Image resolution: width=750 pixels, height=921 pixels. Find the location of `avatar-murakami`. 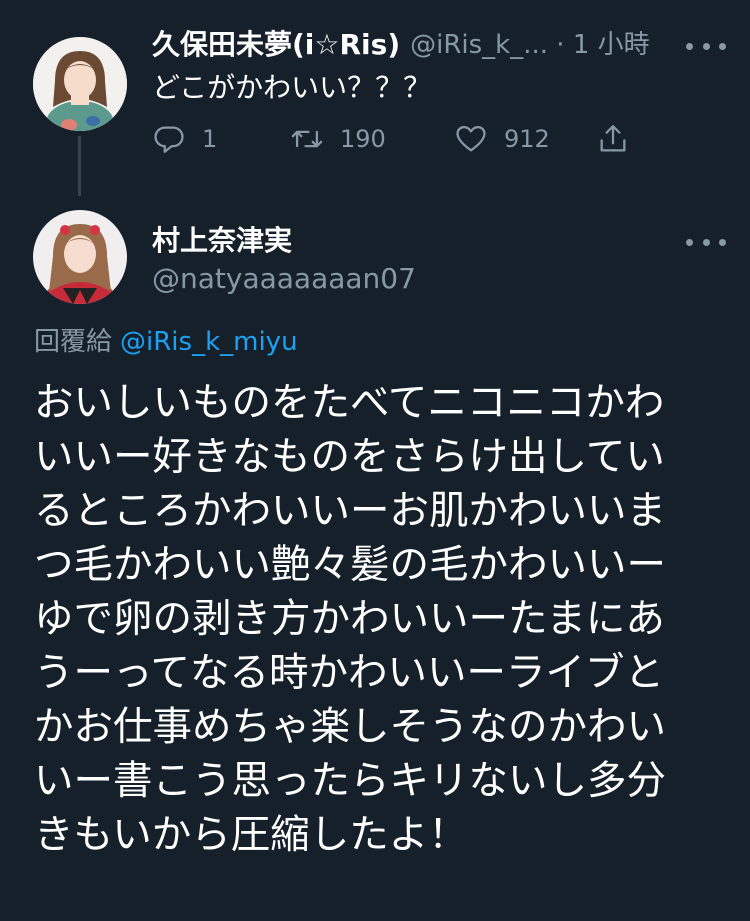

avatar-murakami is located at coordinates (80, 257).